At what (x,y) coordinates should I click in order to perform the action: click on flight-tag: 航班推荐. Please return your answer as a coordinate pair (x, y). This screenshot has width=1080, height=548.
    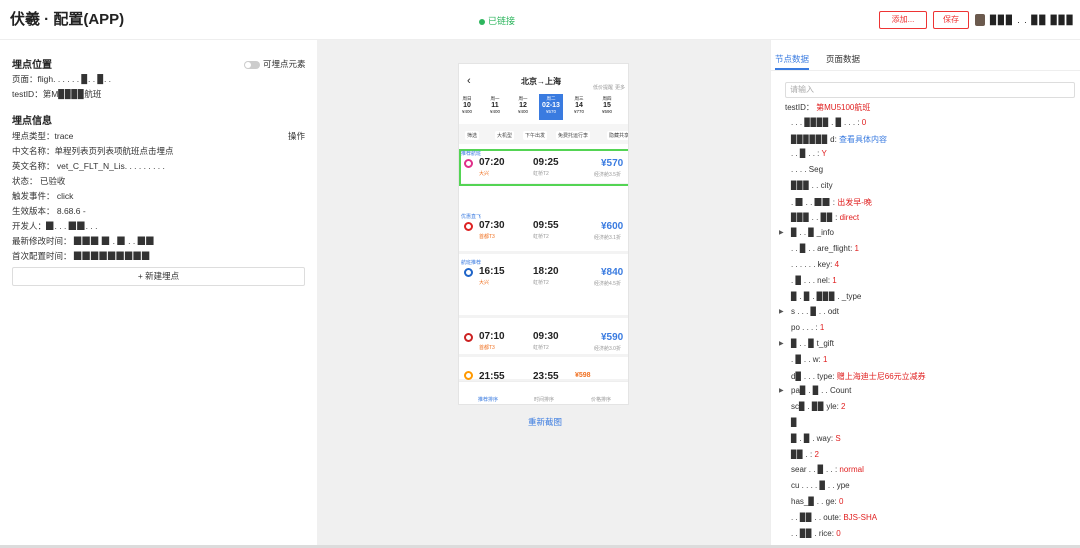
    Looking at the image, I should click on (471, 263).